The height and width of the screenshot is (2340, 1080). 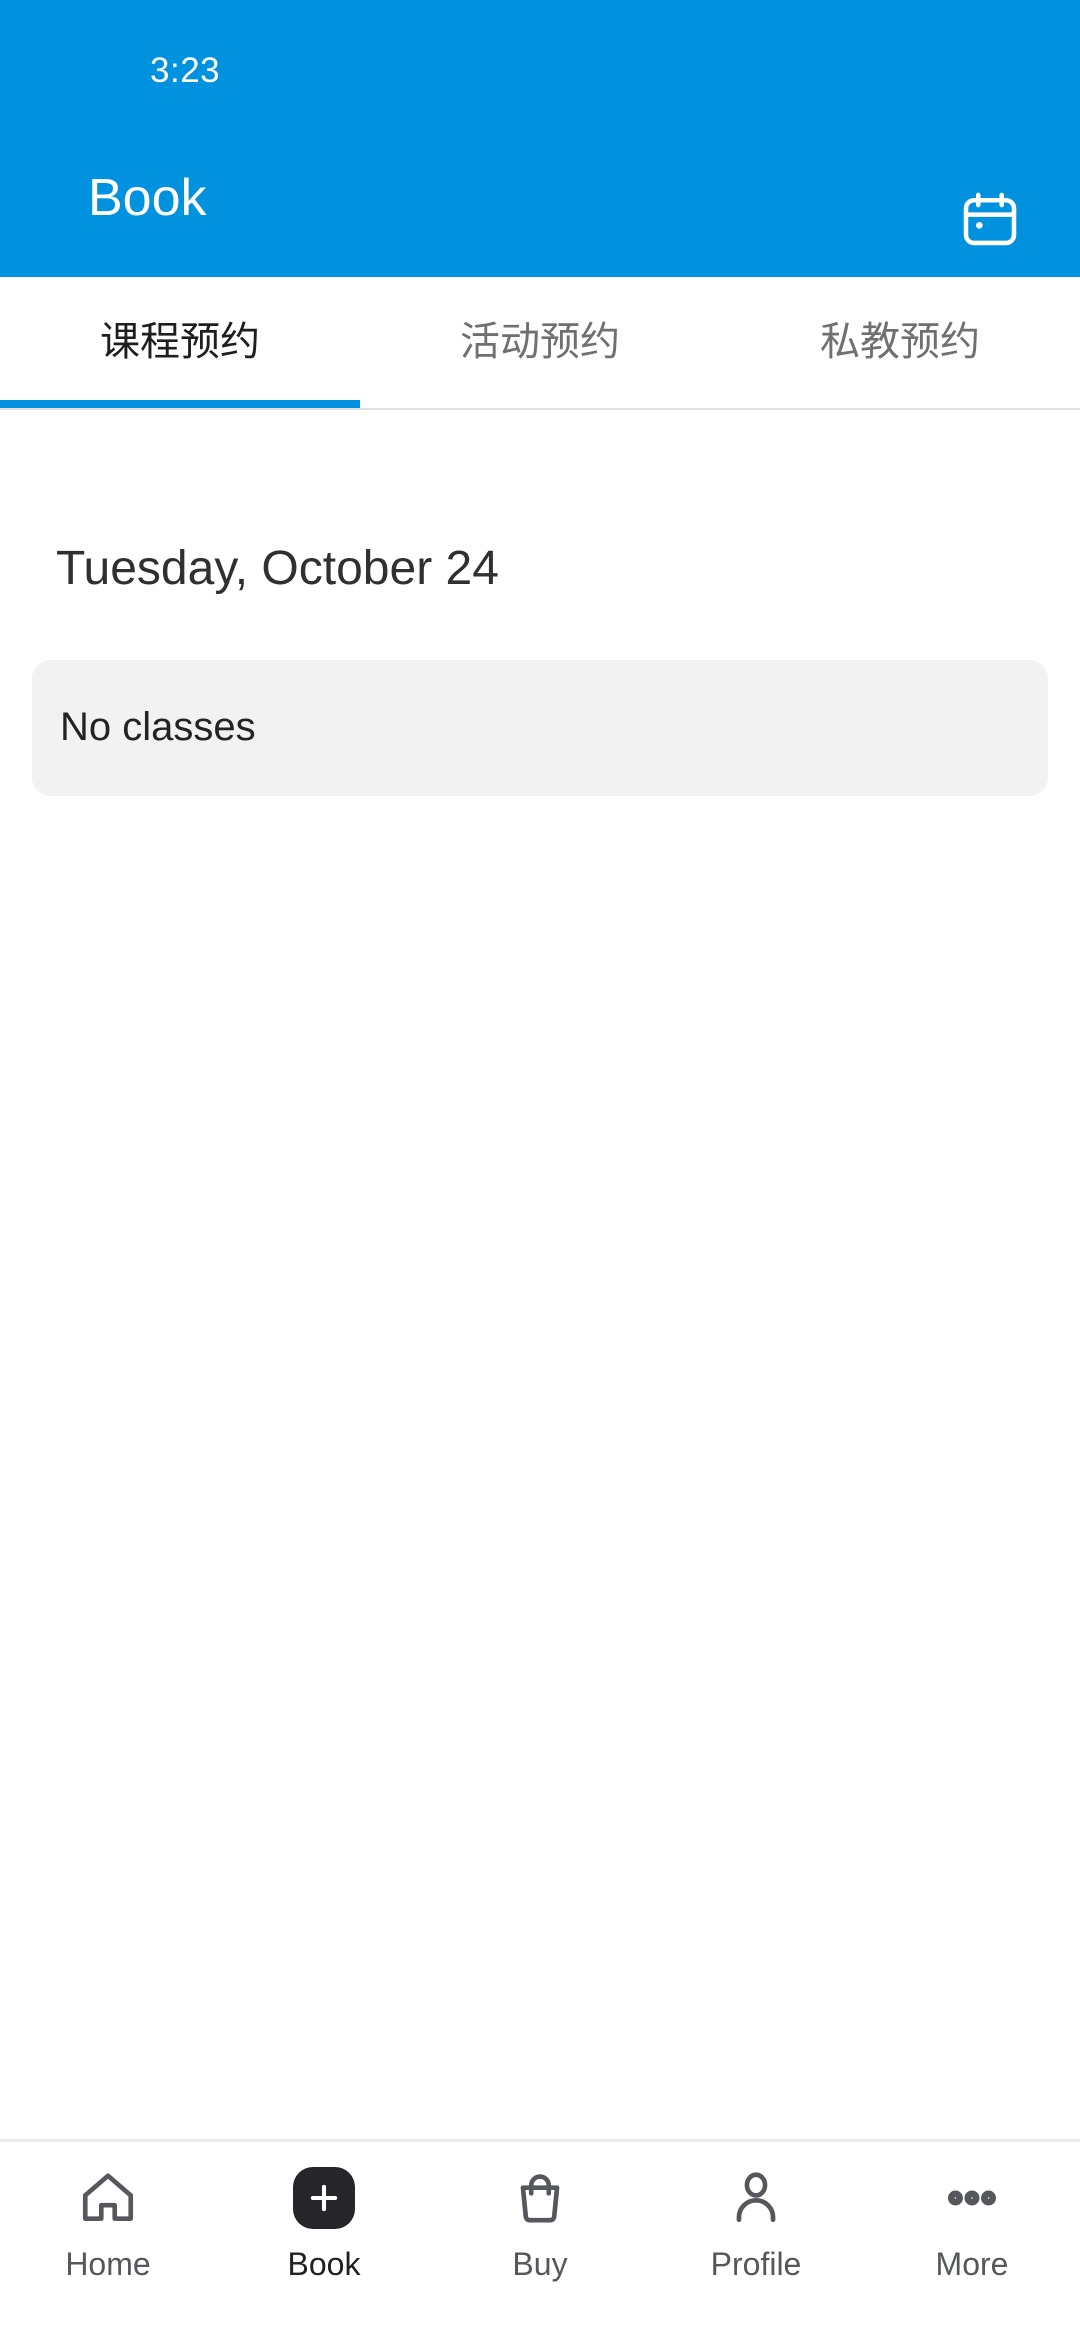 I want to click on tab-personal-training-booking: 私教预约, so click(x=900, y=342).